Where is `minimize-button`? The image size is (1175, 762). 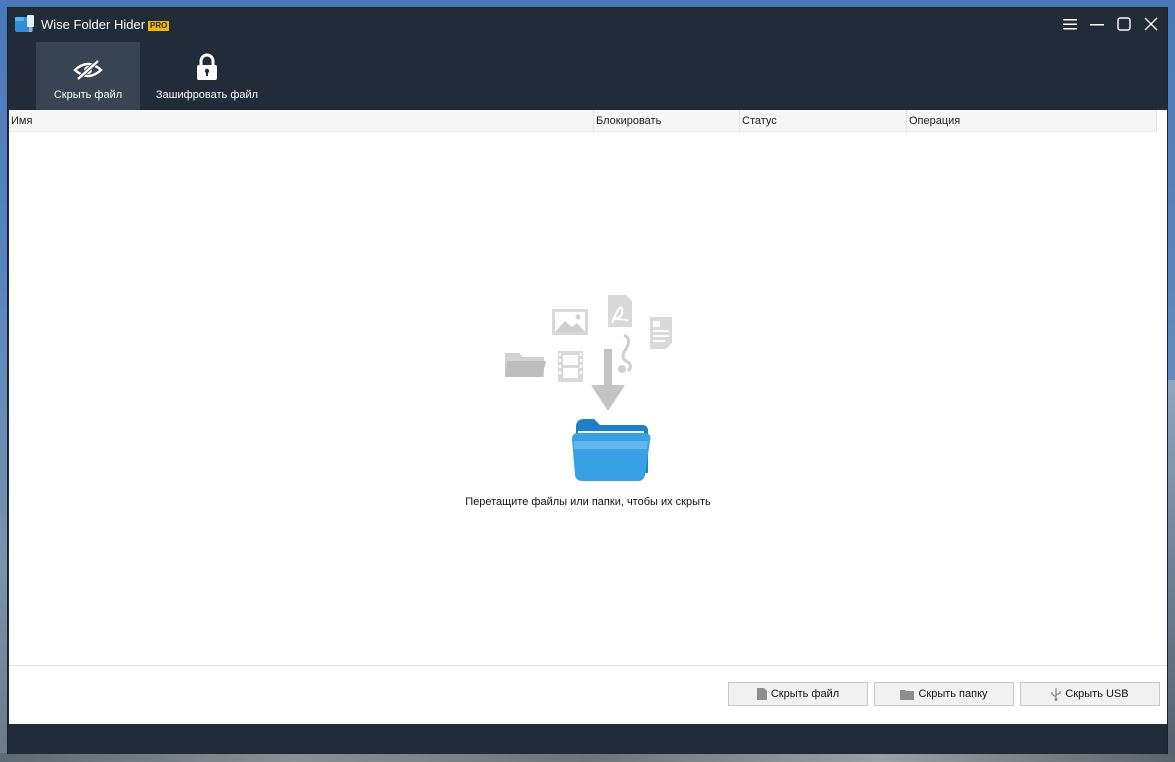
minimize-button is located at coordinates (1097, 24).